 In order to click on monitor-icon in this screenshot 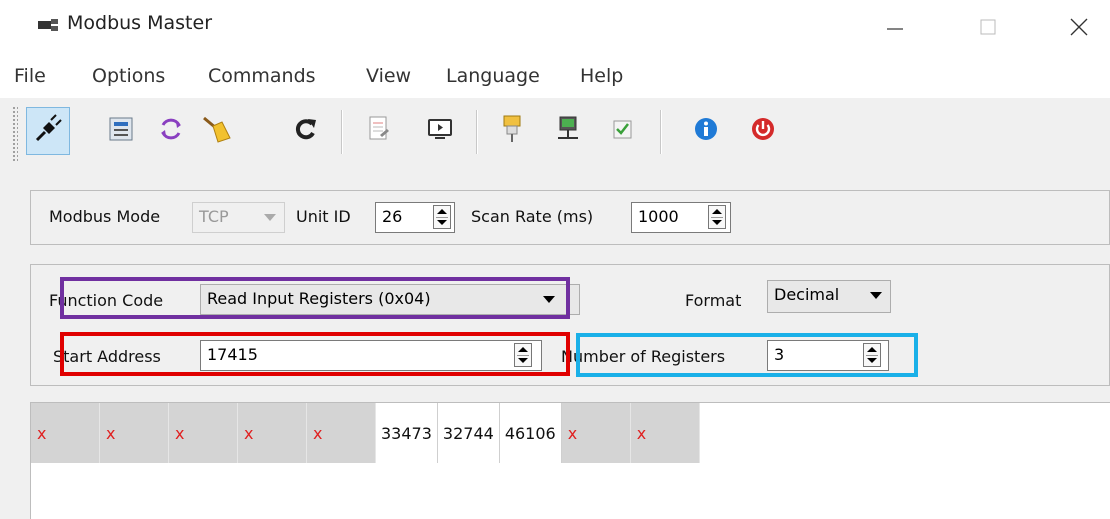, I will do `click(440, 131)`.